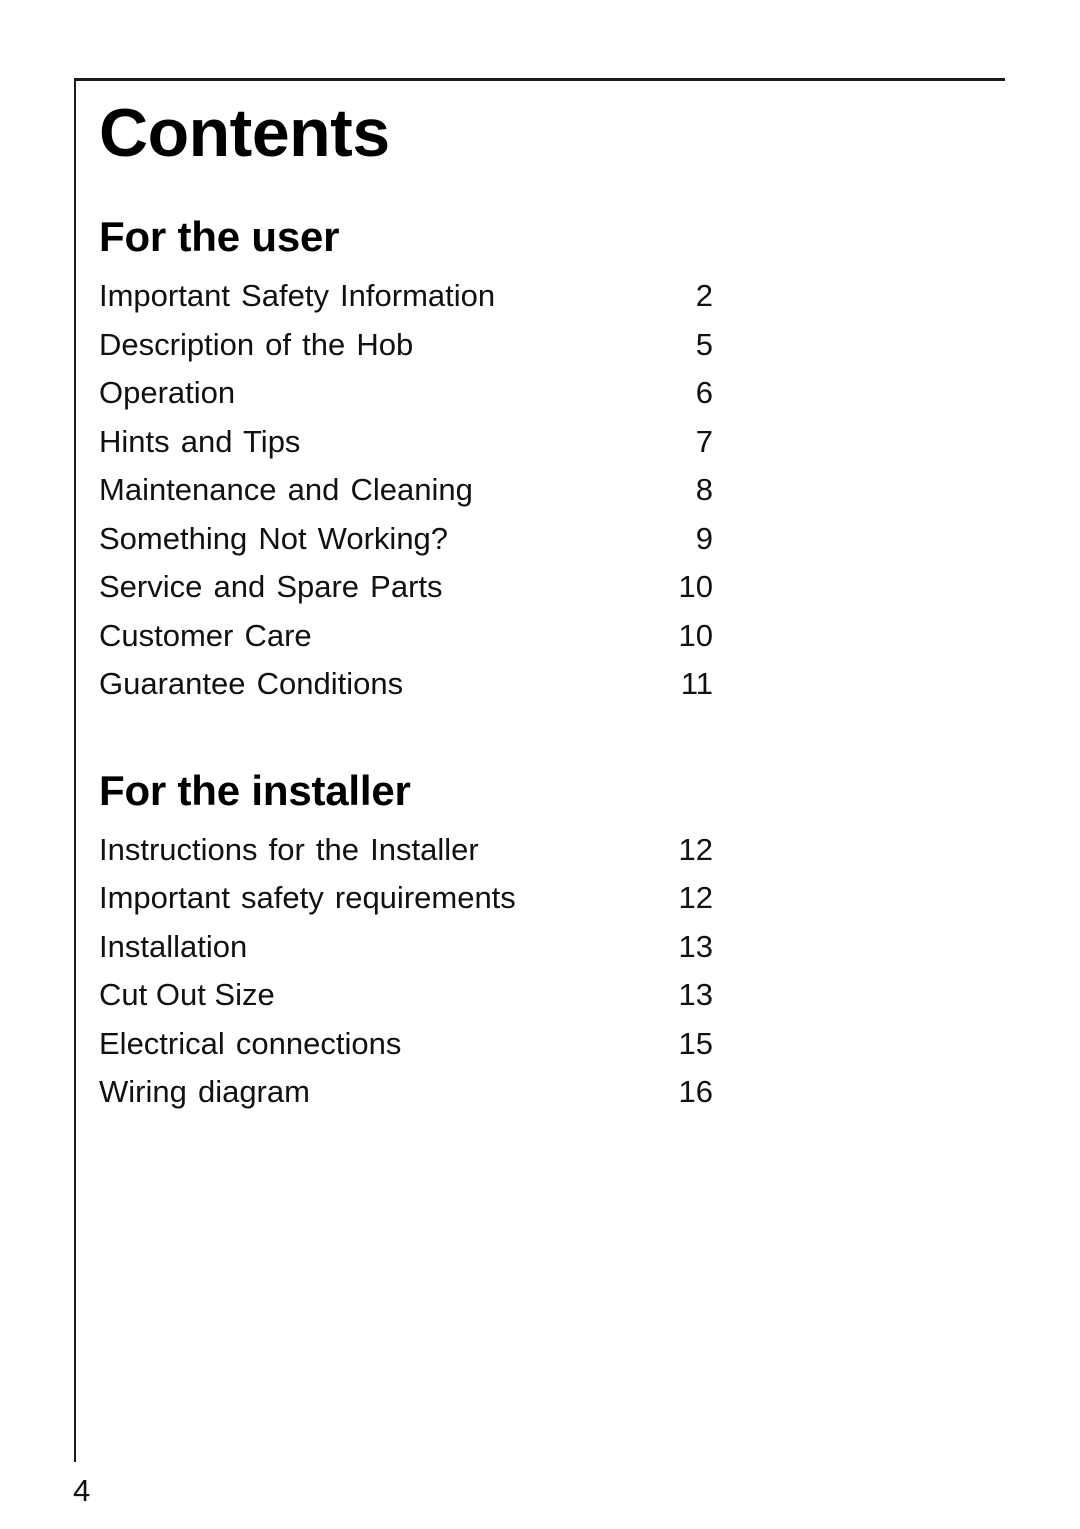 This screenshot has height=1529, width=1080. I want to click on toc-entry-label: Hints and Tips, so click(200, 441).